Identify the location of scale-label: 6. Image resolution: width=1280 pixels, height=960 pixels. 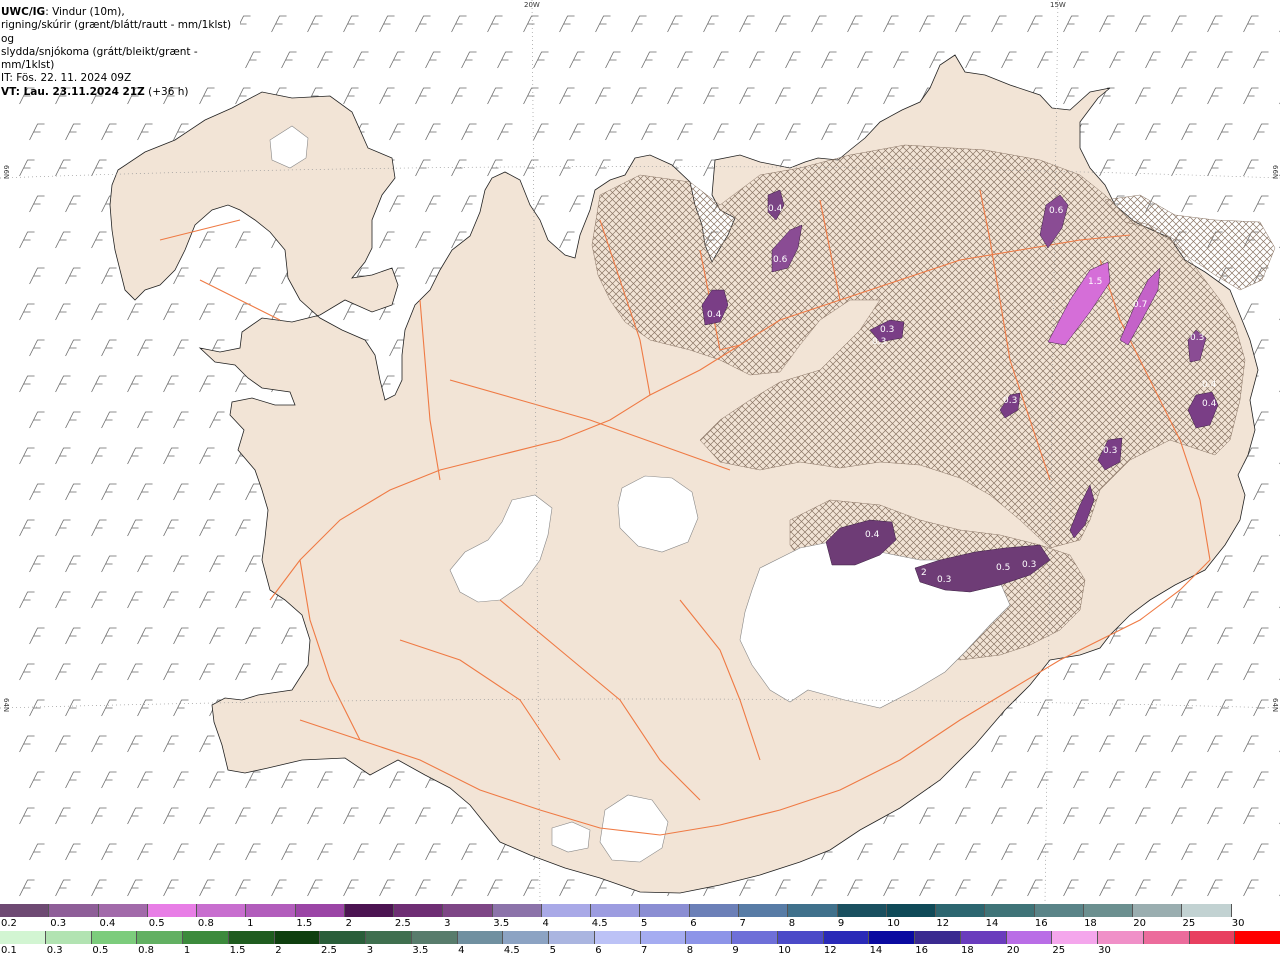
(693, 923).